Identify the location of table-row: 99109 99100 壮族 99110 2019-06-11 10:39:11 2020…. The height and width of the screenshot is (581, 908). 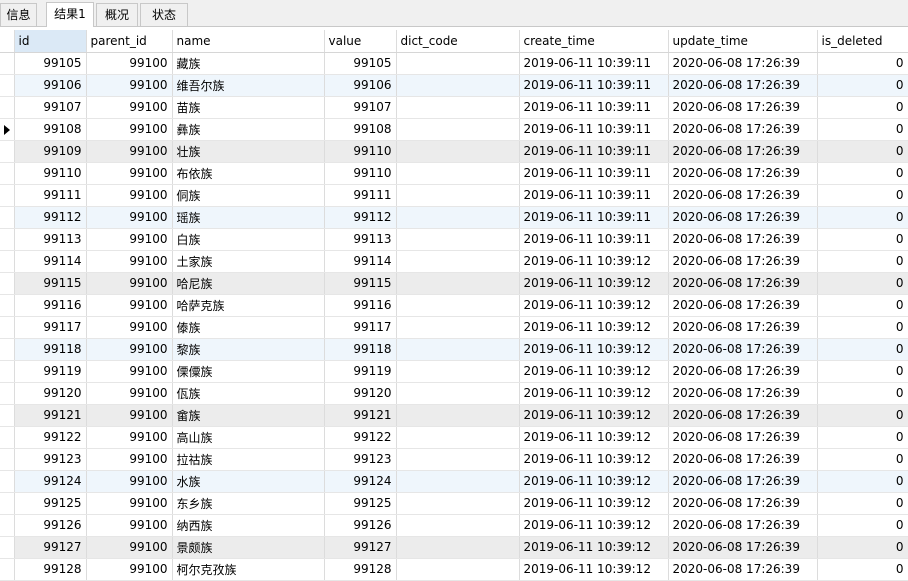
(454, 151).